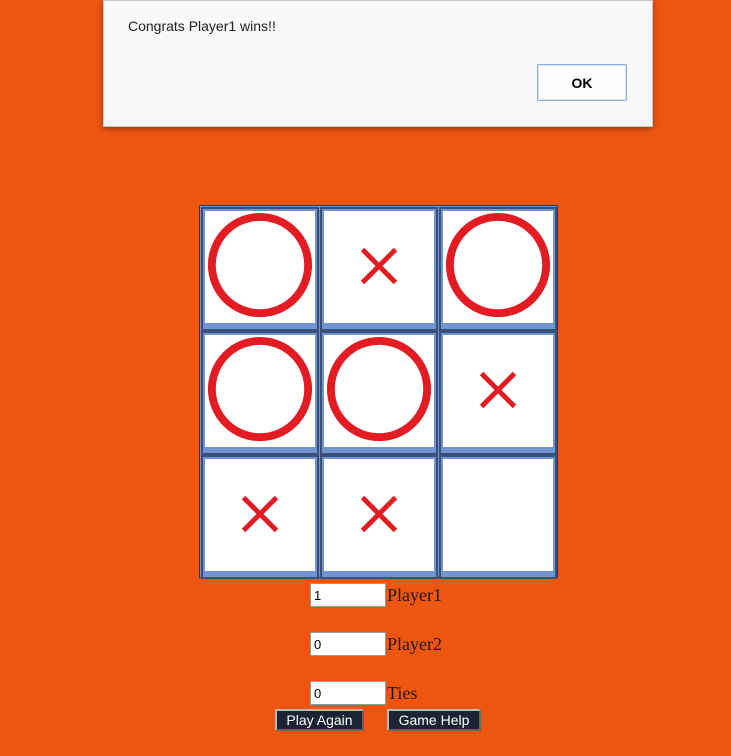 This screenshot has height=756, width=731. Describe the element at coordinates (402, 693) in the screenshot. I see `ties-label: Ties` at that location.